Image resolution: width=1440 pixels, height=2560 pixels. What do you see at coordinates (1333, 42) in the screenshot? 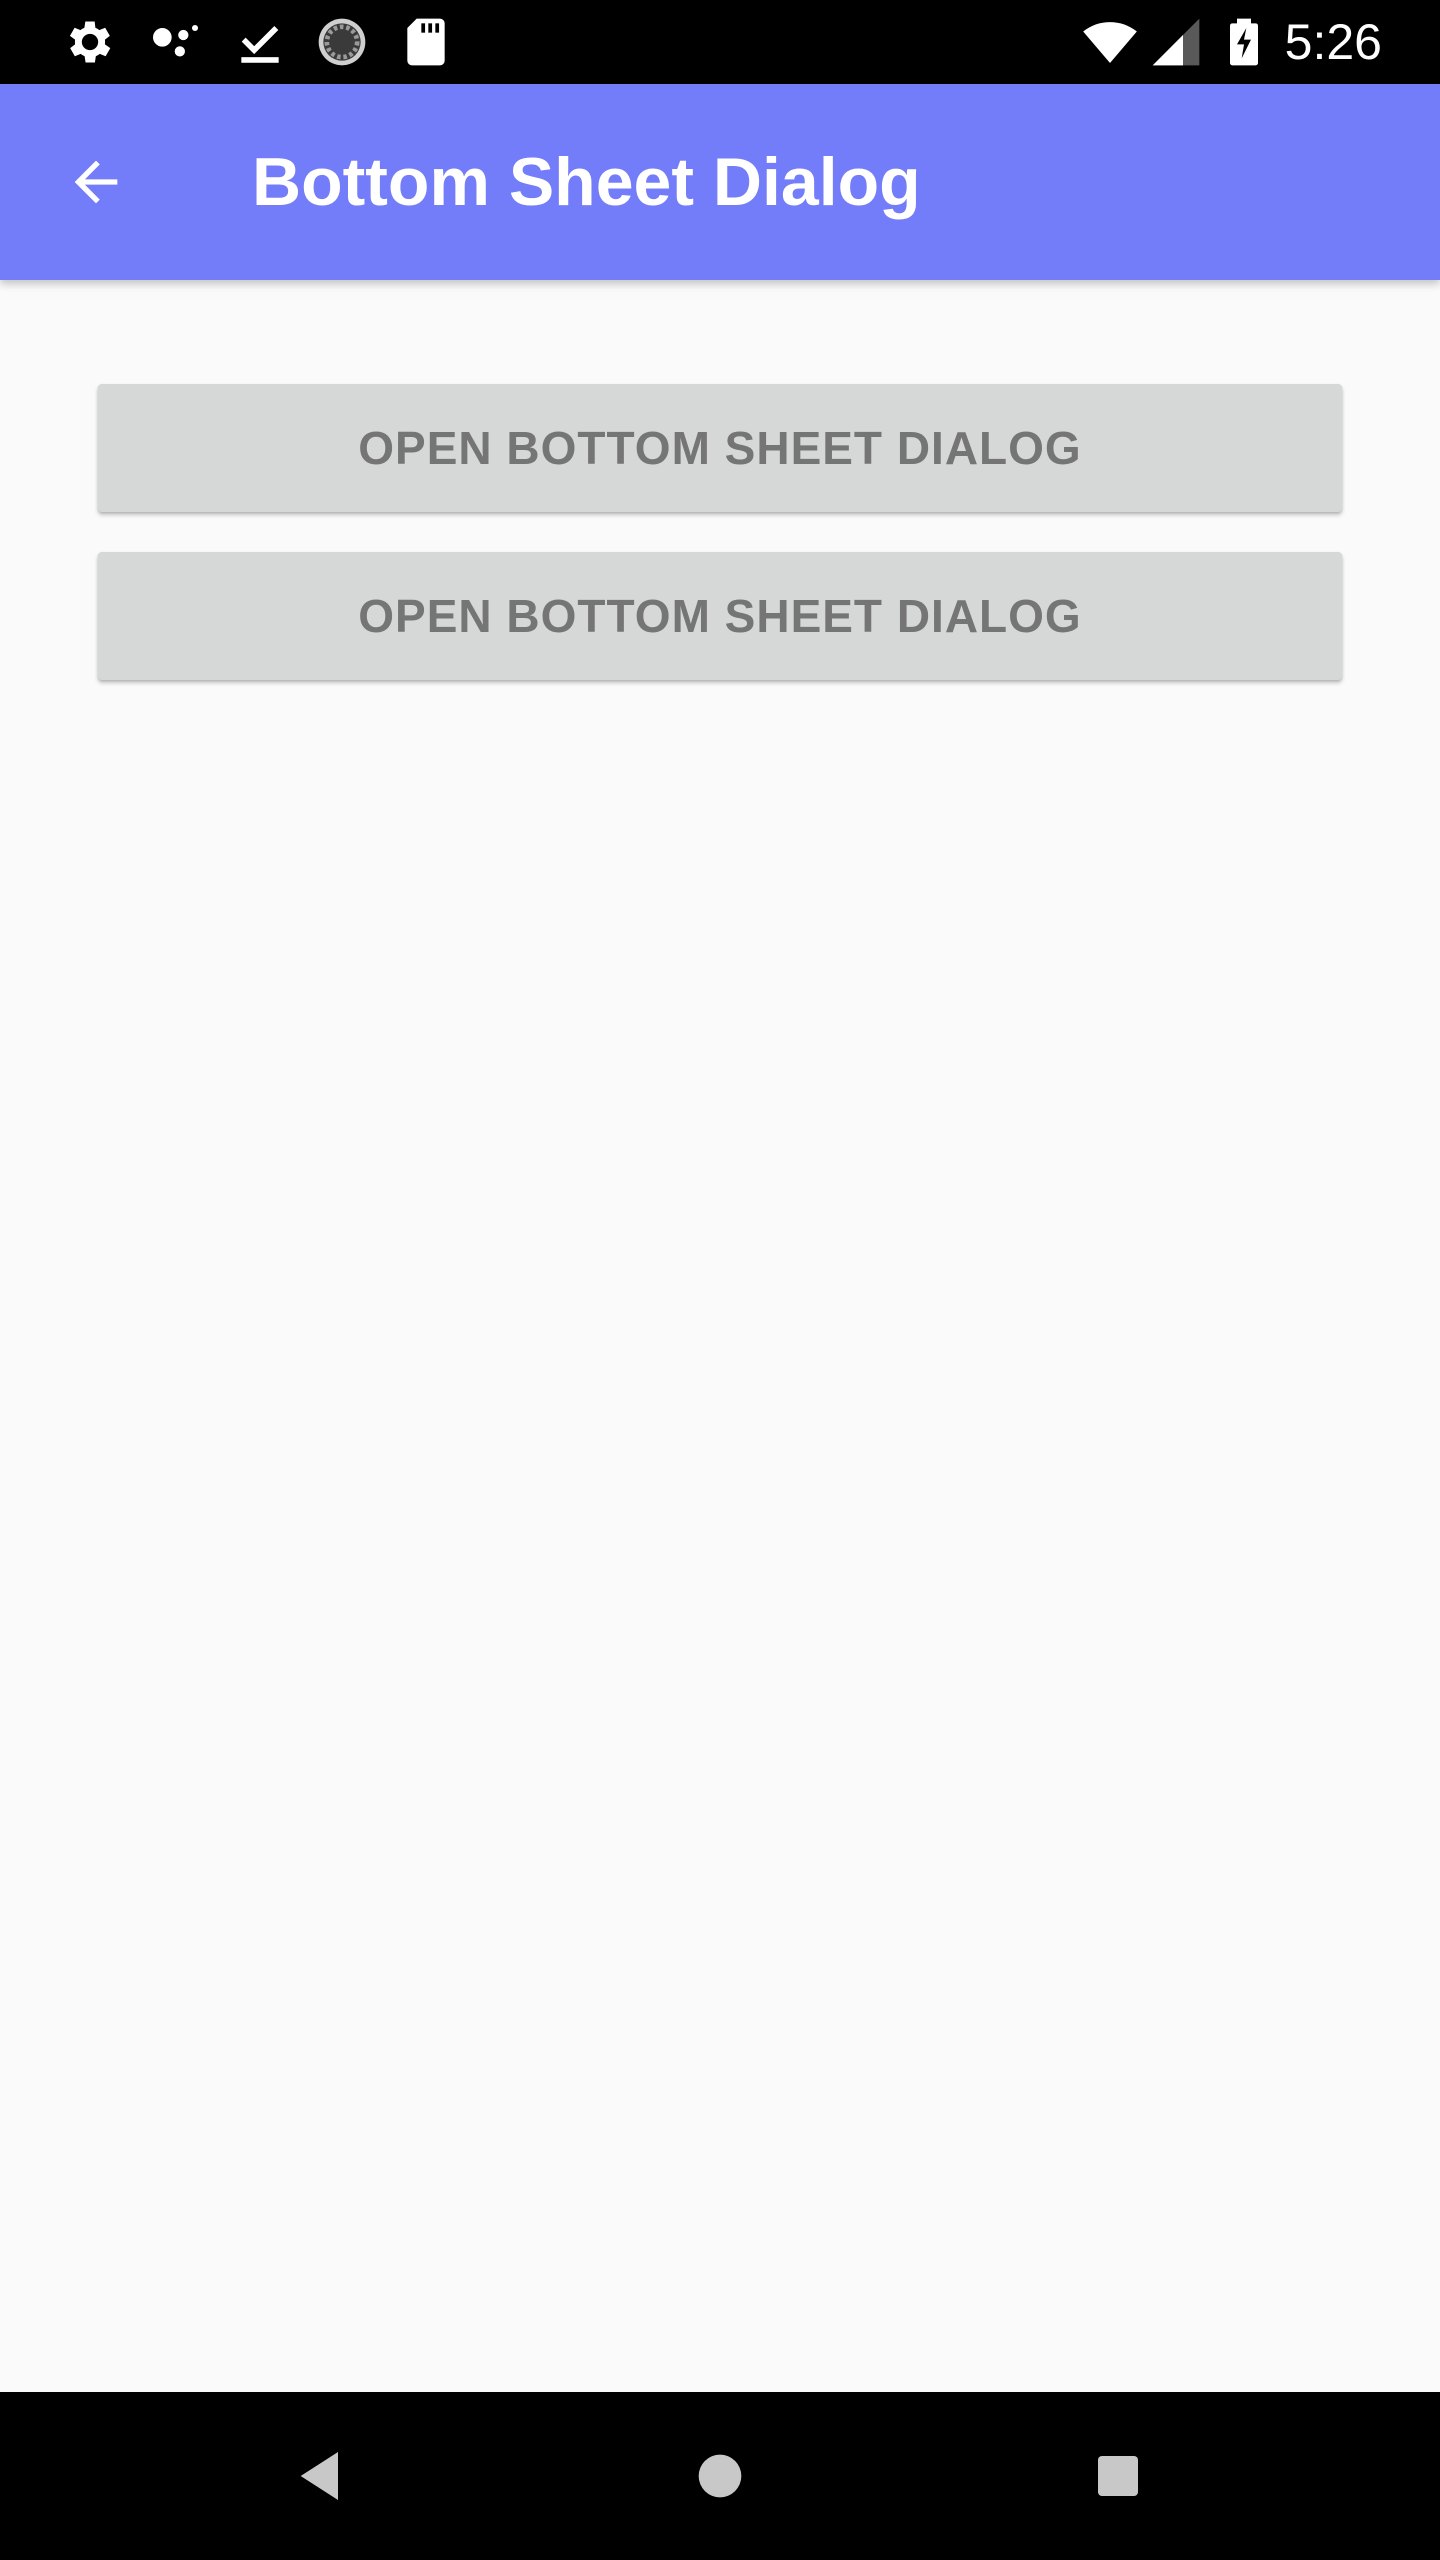
I see `status-time: 5:26` at bounding box center [1333, 42].